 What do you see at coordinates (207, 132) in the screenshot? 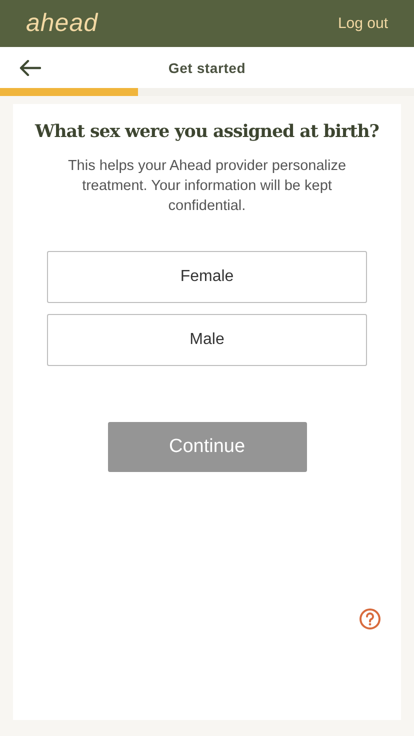
I see `question-title: What sex were you assigned at birth?` at bounding box center [207, 132].